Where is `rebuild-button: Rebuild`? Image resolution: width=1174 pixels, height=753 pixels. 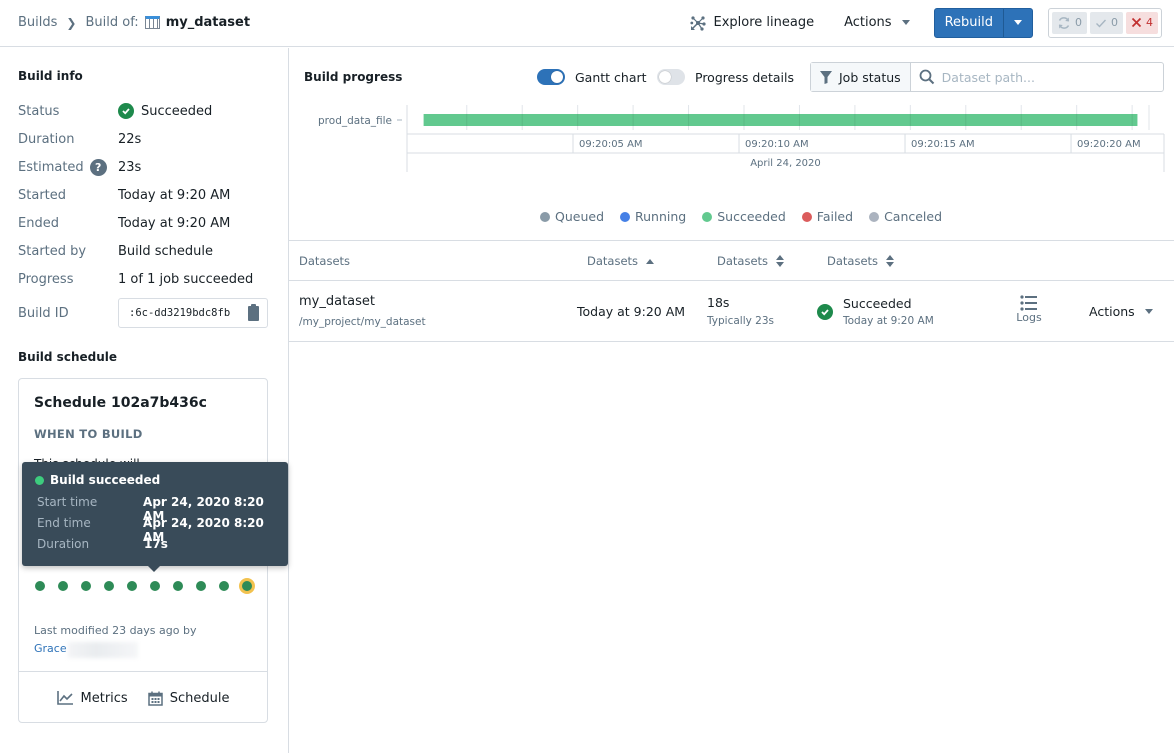
rebuild-button: Rebuild is located at coordinates (969, 22).